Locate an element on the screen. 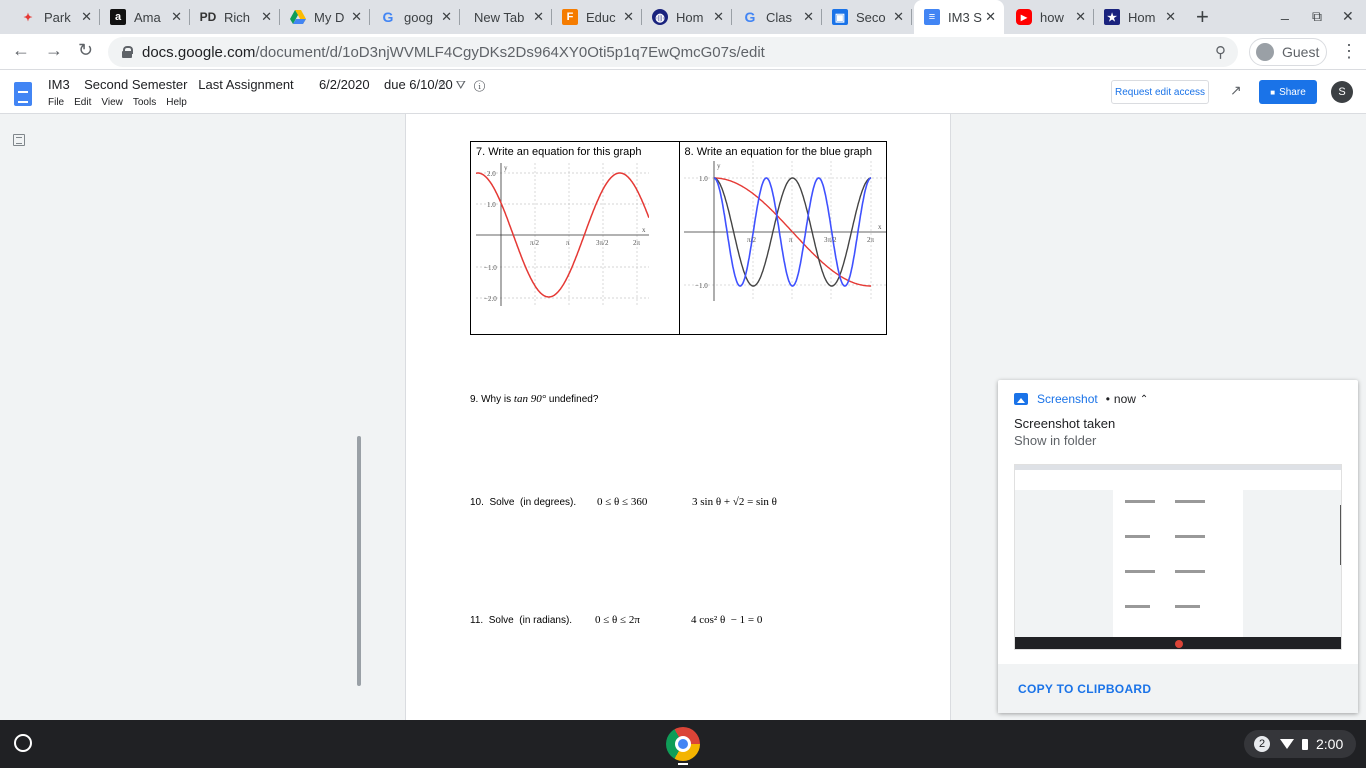 The height and width of the screenshot is (768, 1366). star-favicon-icon: ★ is located at coordinates (1112, 17).